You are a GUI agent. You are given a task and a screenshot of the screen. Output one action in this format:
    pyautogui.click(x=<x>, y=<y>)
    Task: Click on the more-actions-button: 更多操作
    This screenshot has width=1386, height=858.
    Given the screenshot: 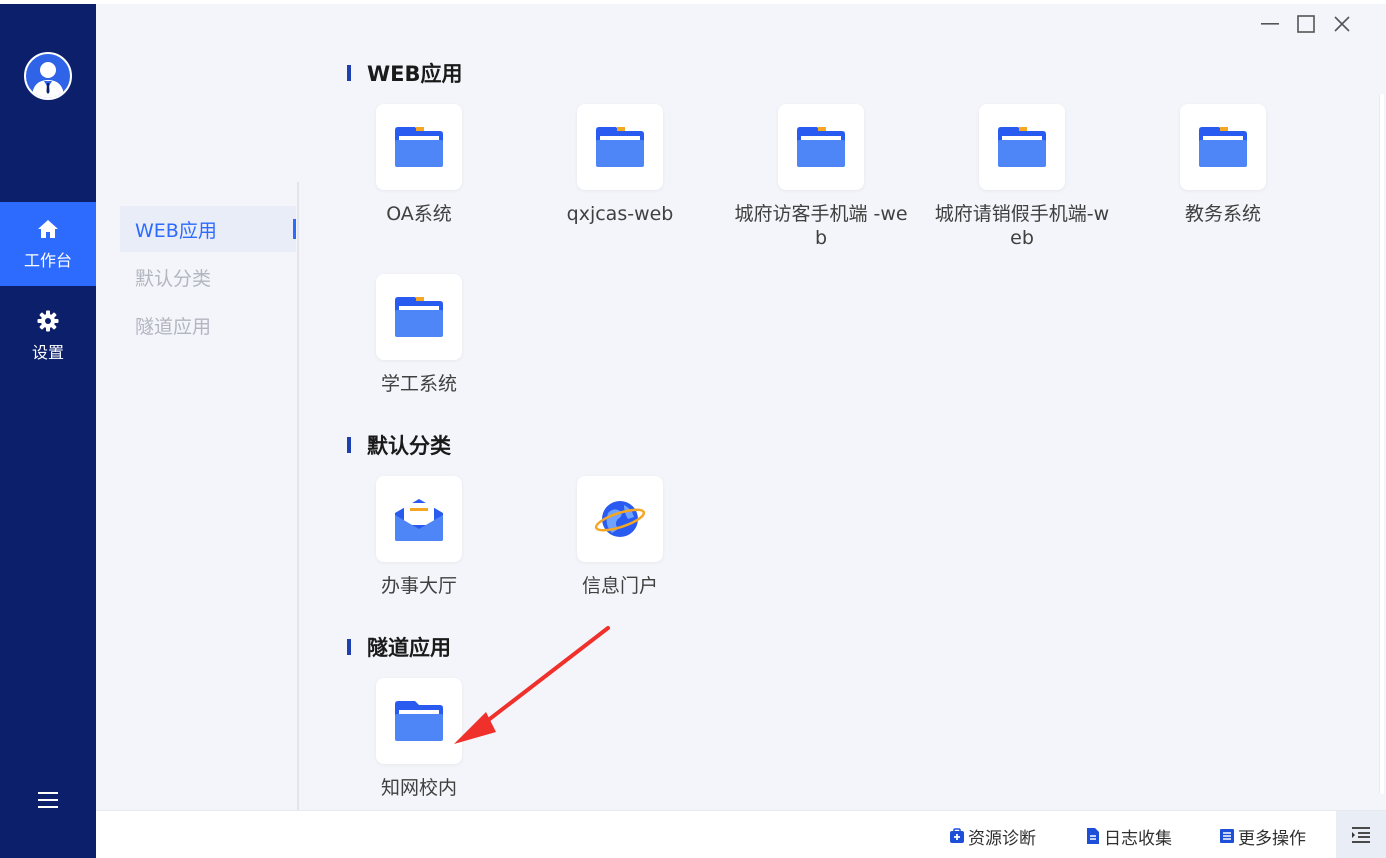 What is the action you would take?
    pyautogui.click(x=1262, y=837)
    